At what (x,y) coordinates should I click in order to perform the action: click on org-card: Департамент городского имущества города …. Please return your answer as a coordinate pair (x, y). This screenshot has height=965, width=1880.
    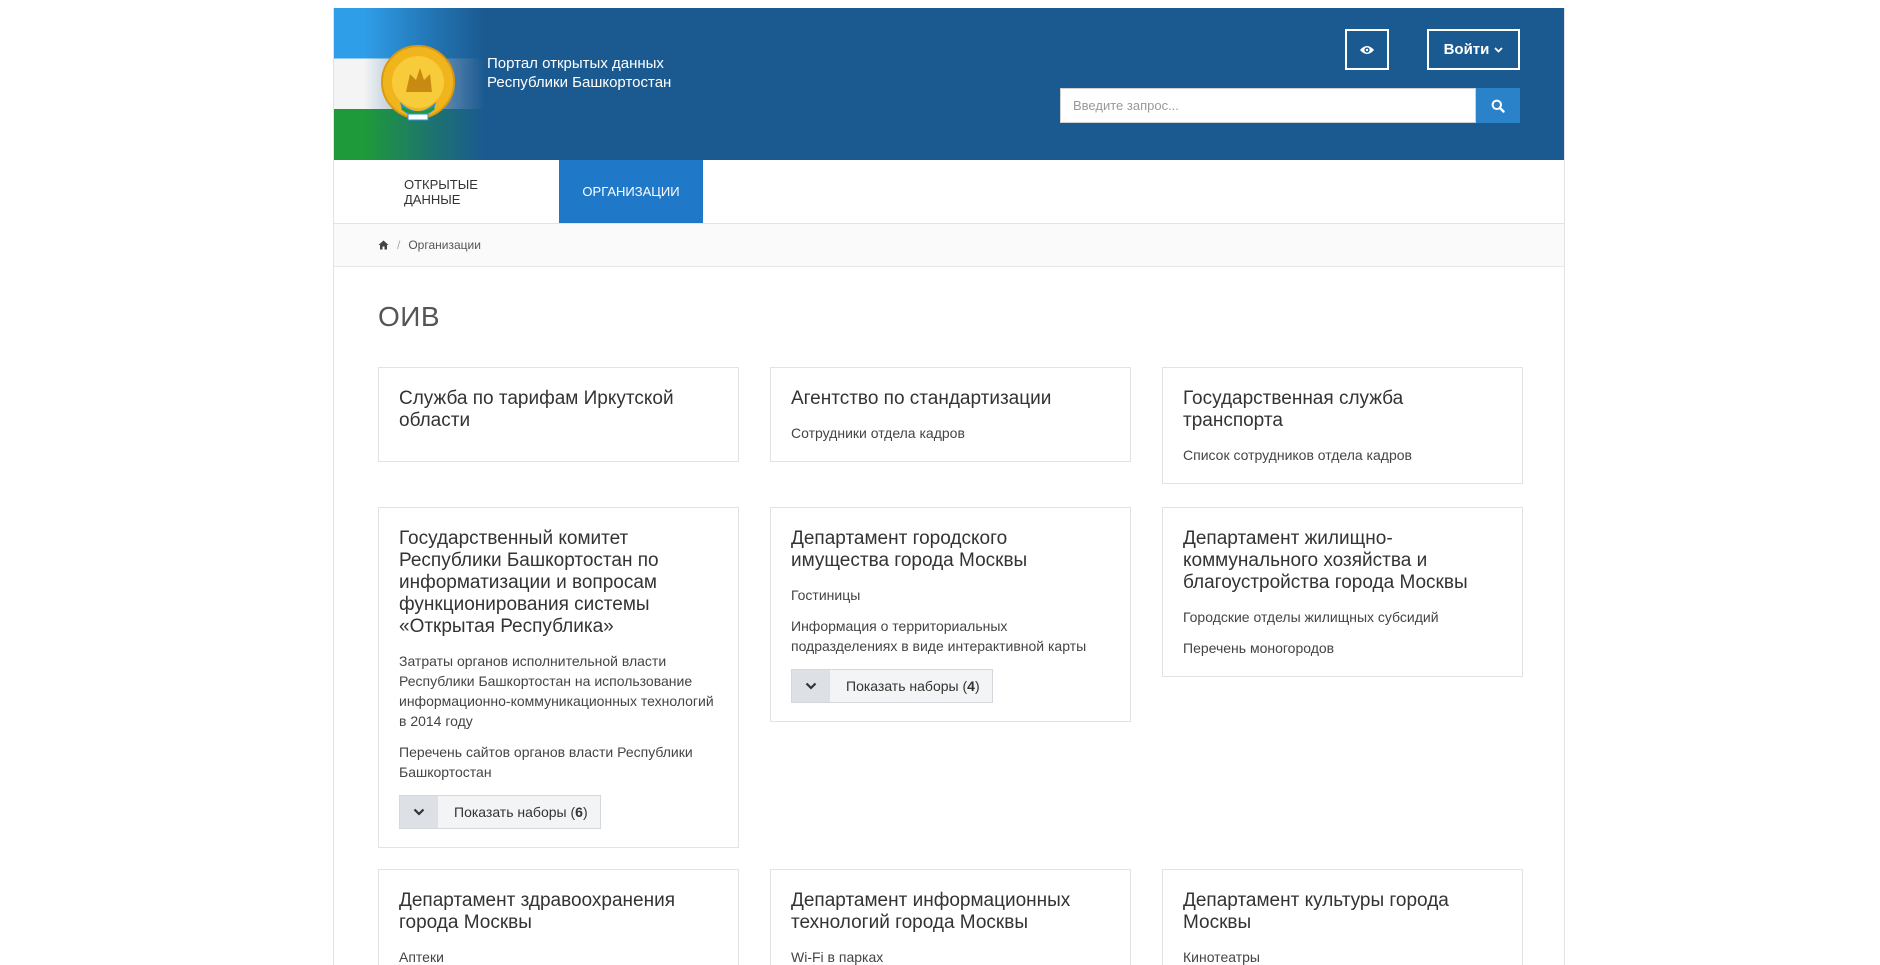
    Looking at the image, I should click on (950, 614).